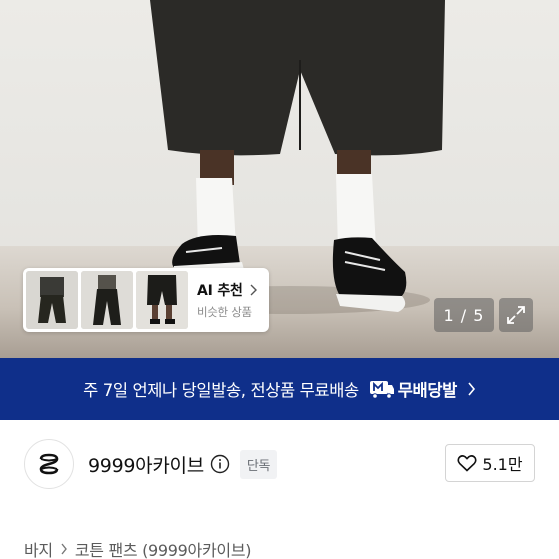  I want to click on breadcrumb: 바지 코튼 팬츠 (9999아카이브), so click(137, 548).